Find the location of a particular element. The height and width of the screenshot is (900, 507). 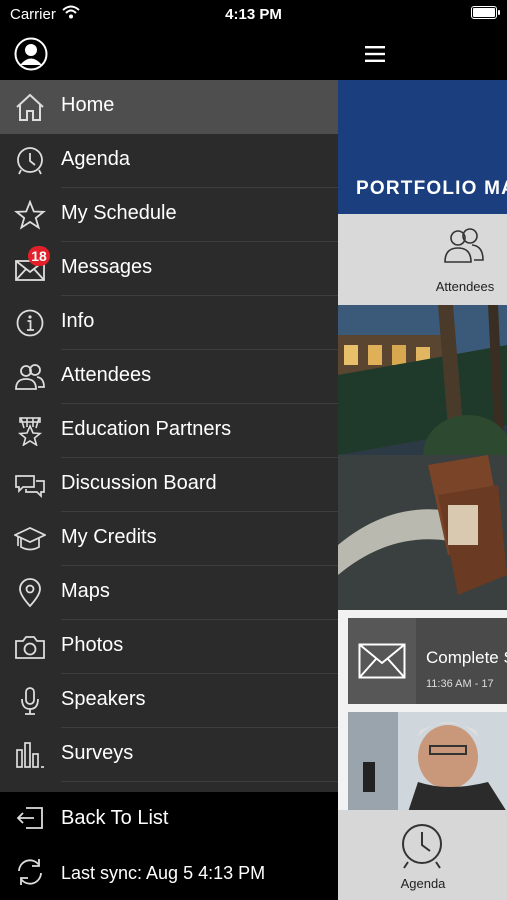

hamburger-menu-icon is located at coordinates (375, 54).